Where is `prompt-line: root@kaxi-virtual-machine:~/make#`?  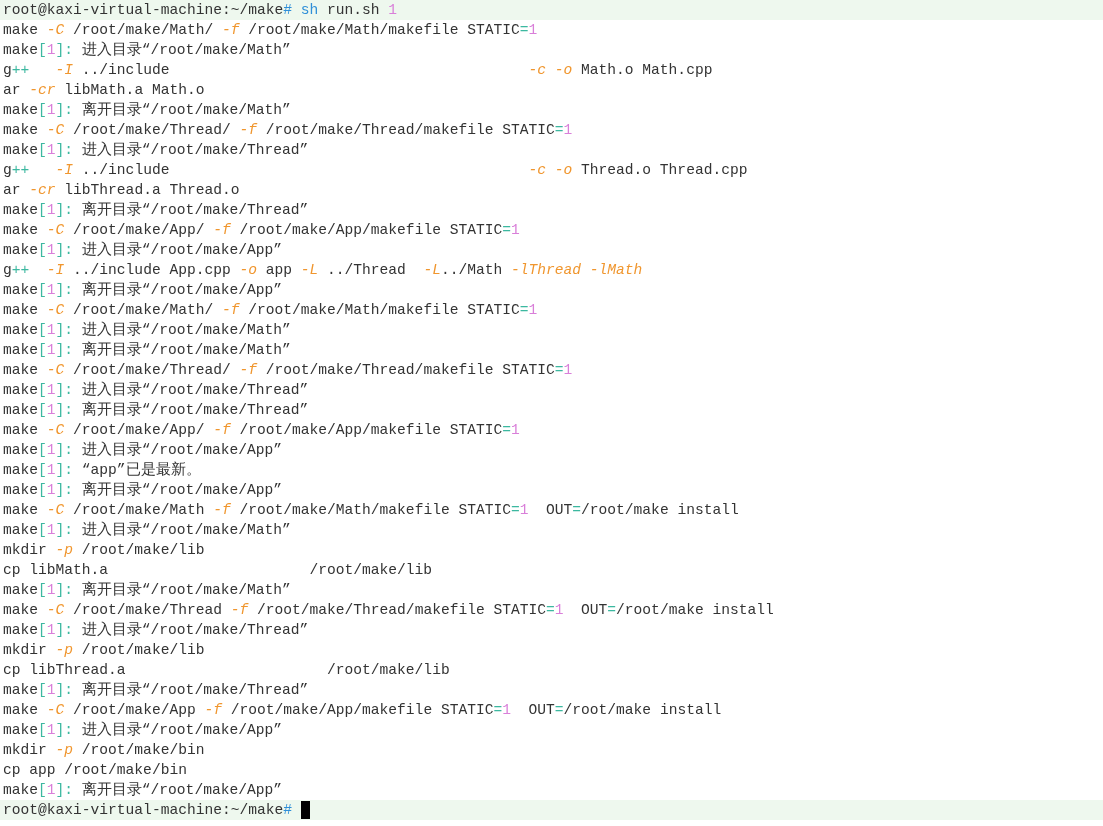
prompt-line: root@kaxi-virtual-machine:~/make# is located at coordinates (147, 810).